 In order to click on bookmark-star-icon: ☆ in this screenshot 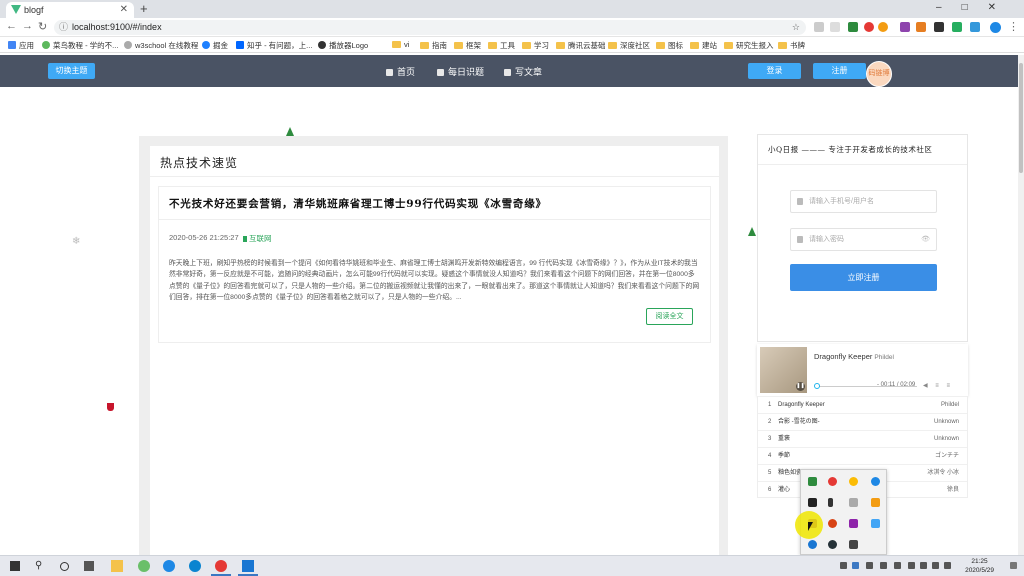, I will do `click(796, 27)`.